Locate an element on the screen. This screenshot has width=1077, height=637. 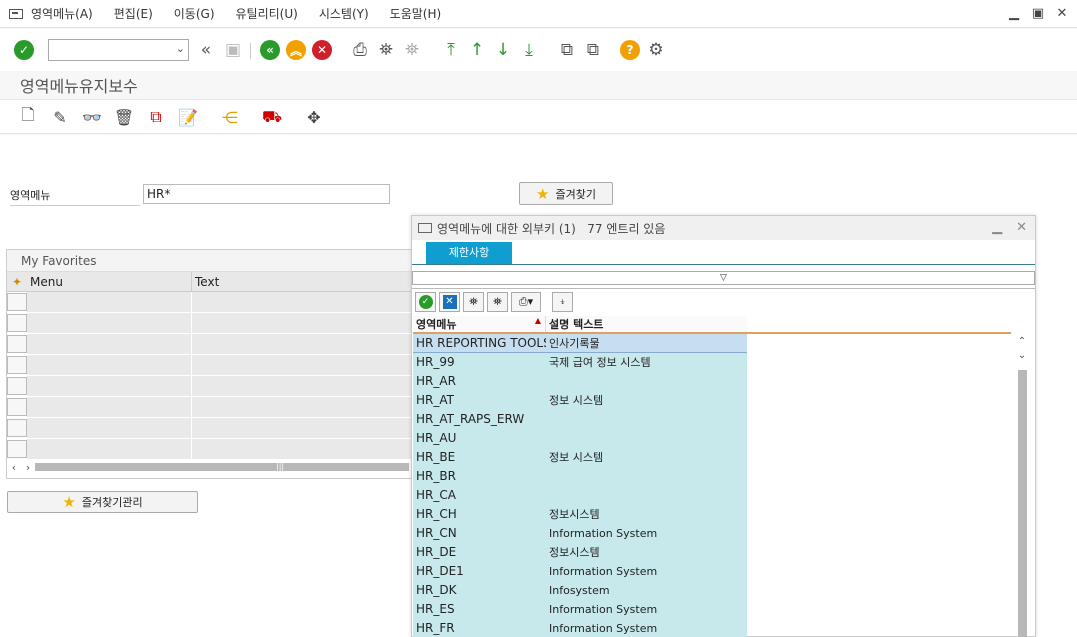
scroll-thumb is located at coordinates (1022, 503).